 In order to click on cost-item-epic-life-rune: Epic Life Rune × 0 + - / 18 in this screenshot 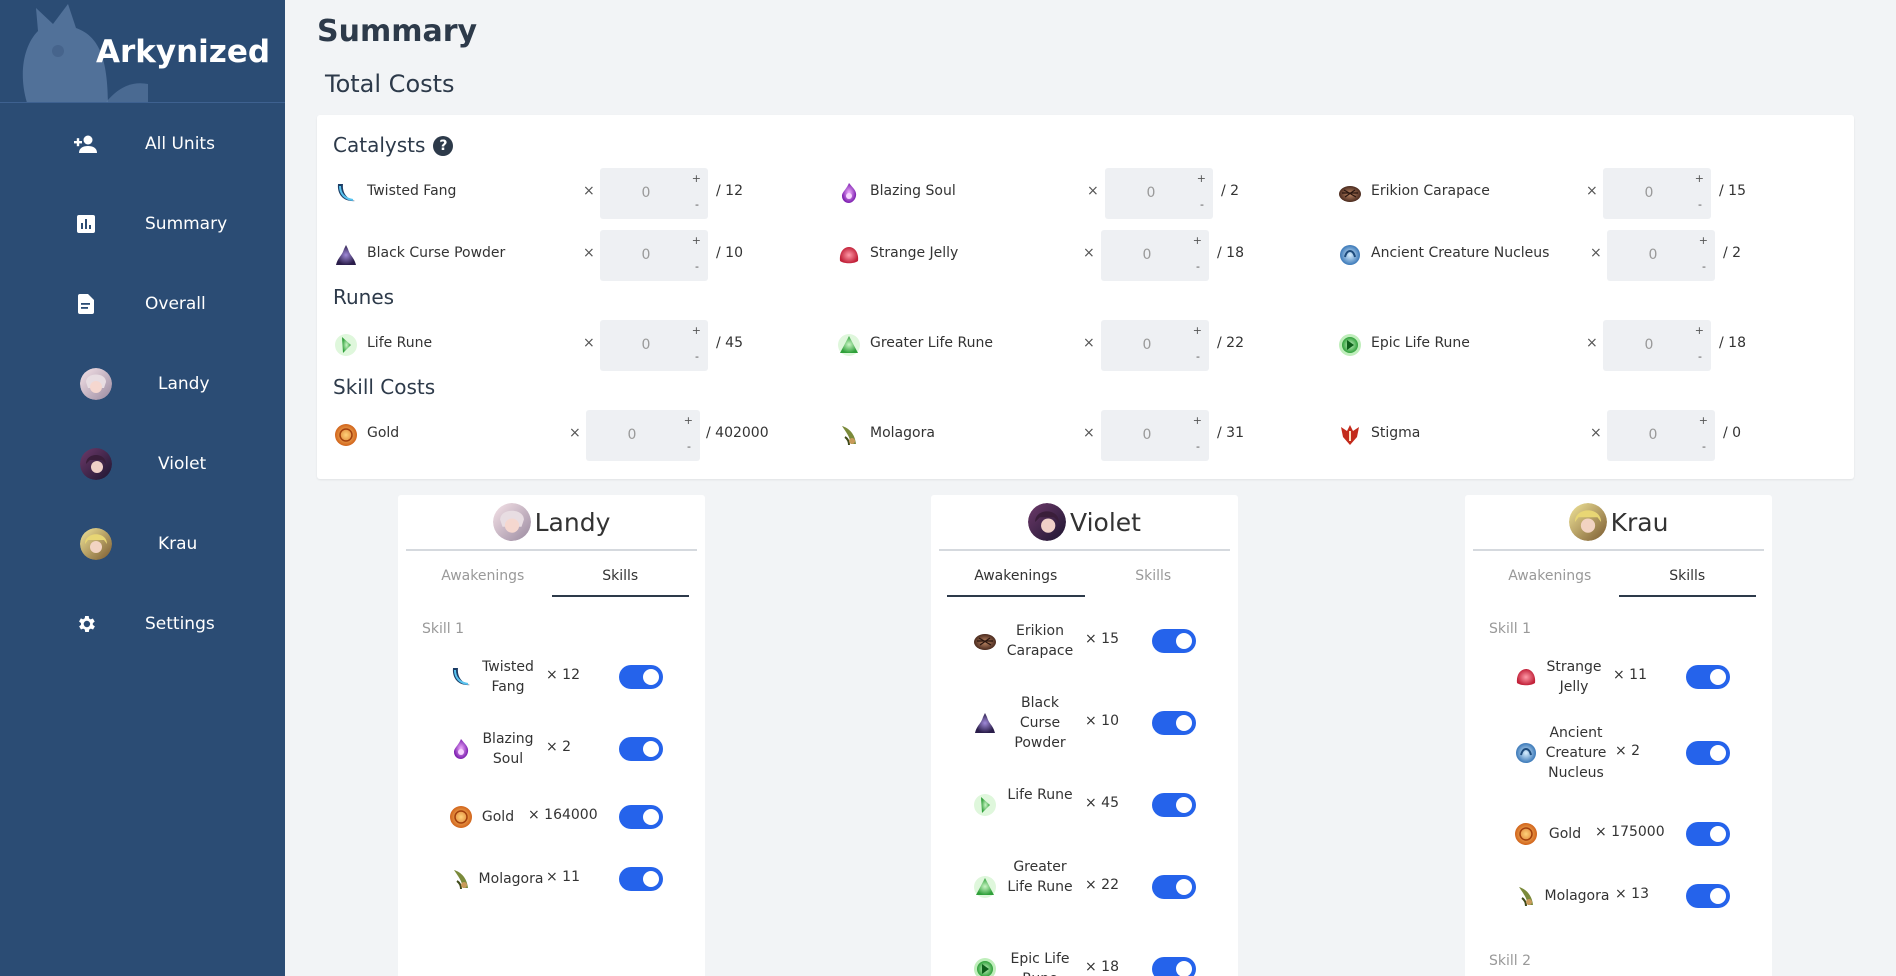, I will do `click(1548, 344)`.